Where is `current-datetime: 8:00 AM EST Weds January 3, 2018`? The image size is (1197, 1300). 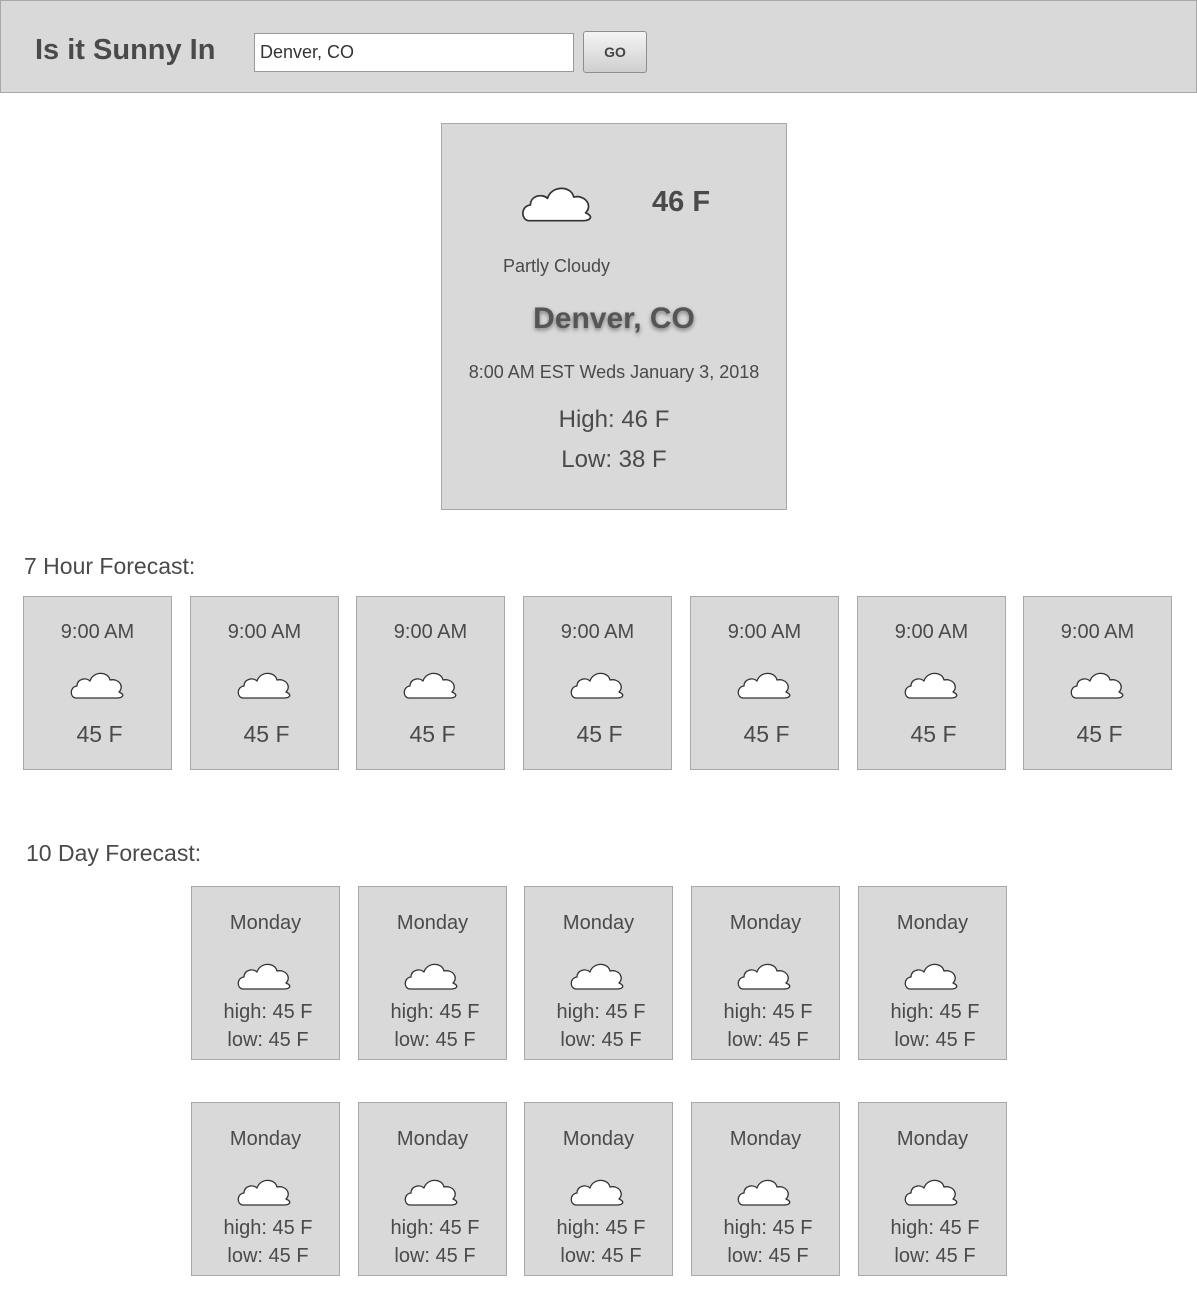
current-datetime: 8:00 AM EST Weds January 3, 2018 is located at coordinates (614, 372).